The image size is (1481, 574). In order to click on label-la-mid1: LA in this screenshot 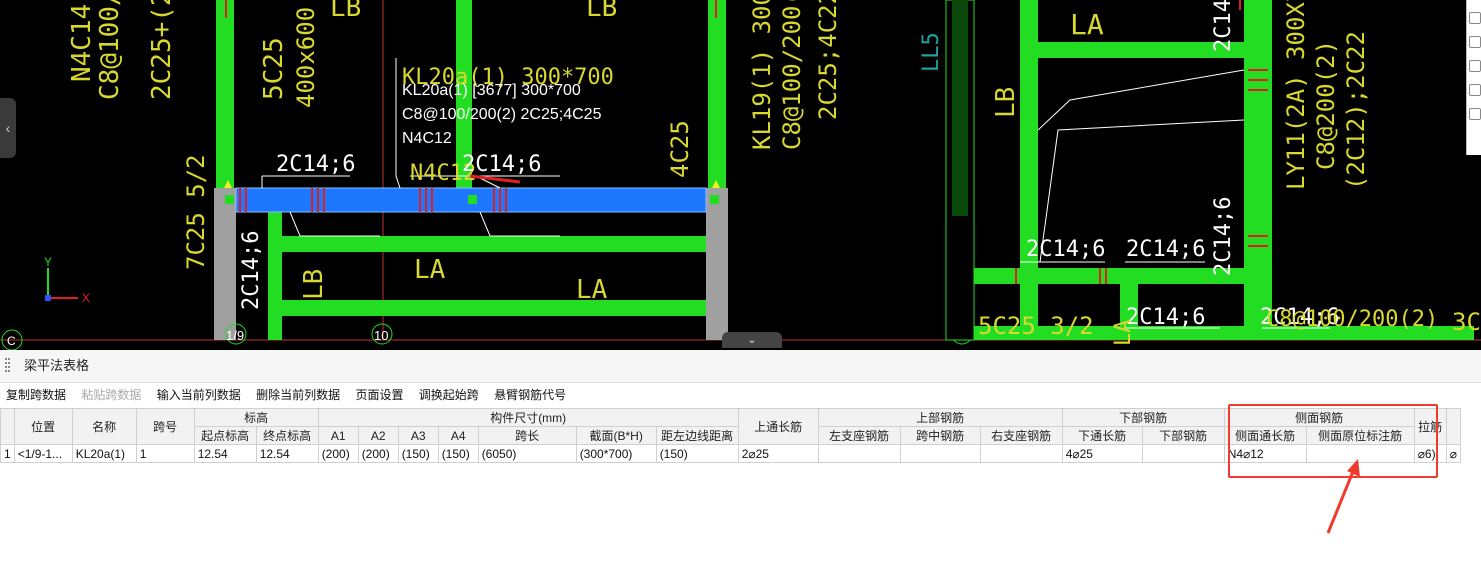, I will do `click(430, 270)`.